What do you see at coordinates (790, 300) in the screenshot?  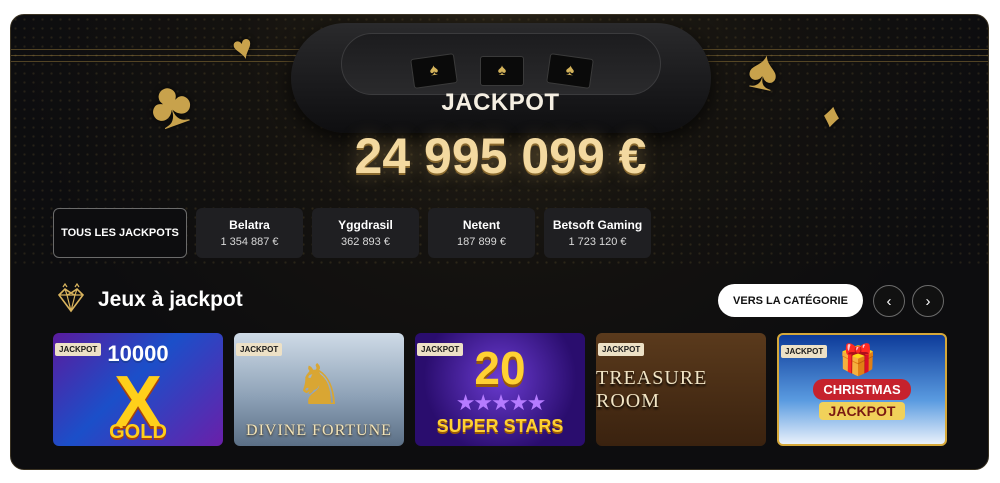 I see `view-category-button: VERS LA CATÉGORIE` at bounding box center [790, 300].